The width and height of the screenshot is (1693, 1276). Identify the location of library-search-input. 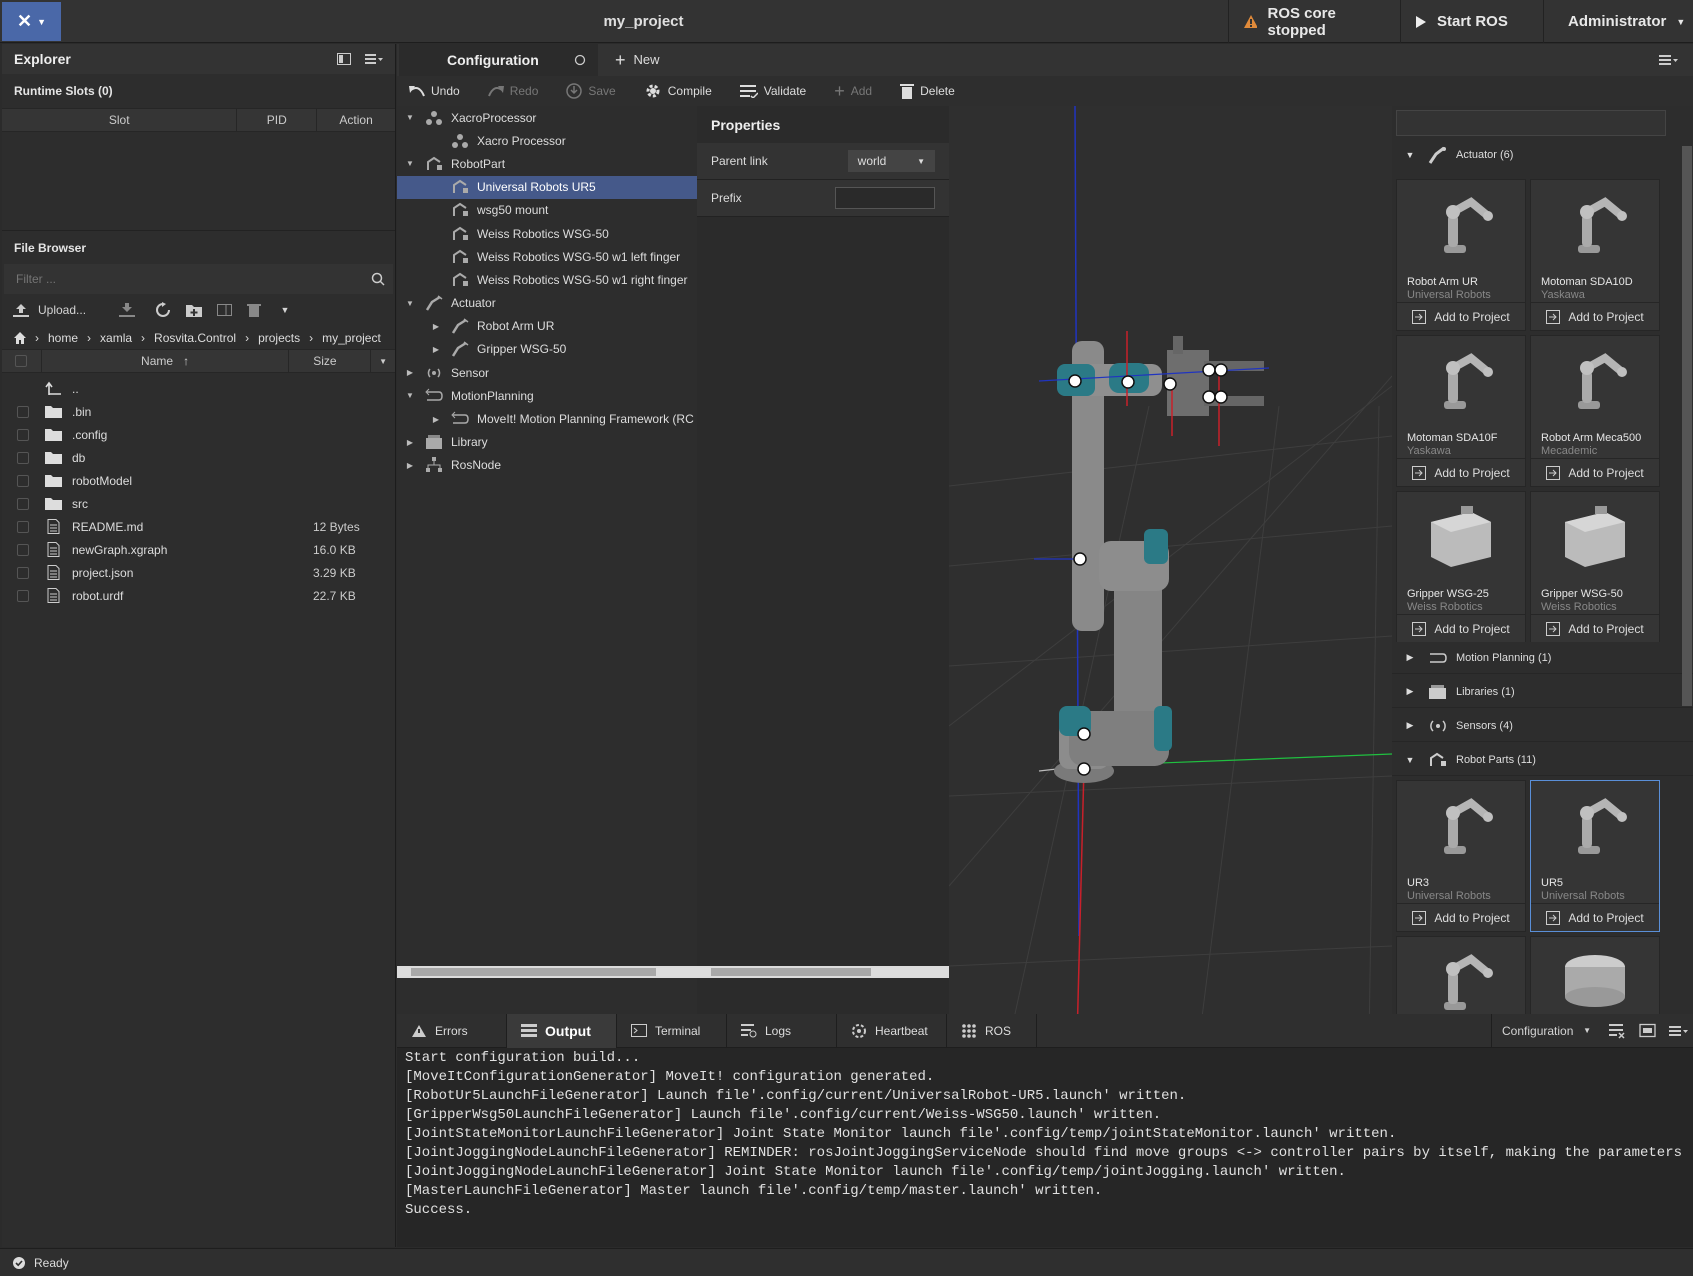
(1531, 123).